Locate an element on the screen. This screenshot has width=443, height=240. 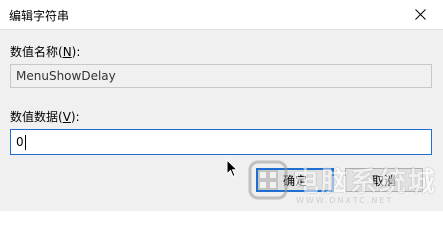
value-data-label-suffix: ): is located at coordinates (75, 117).